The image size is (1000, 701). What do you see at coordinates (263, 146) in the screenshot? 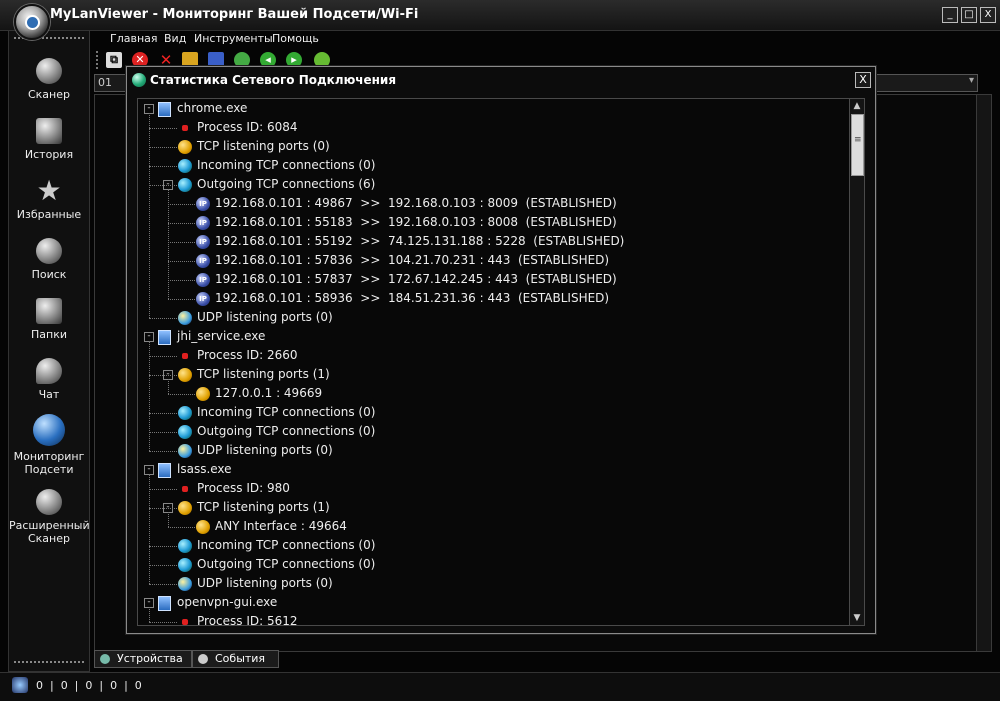
I see `tree-row-label: TCP listening ports (0)` at bounding box center [263, 146].